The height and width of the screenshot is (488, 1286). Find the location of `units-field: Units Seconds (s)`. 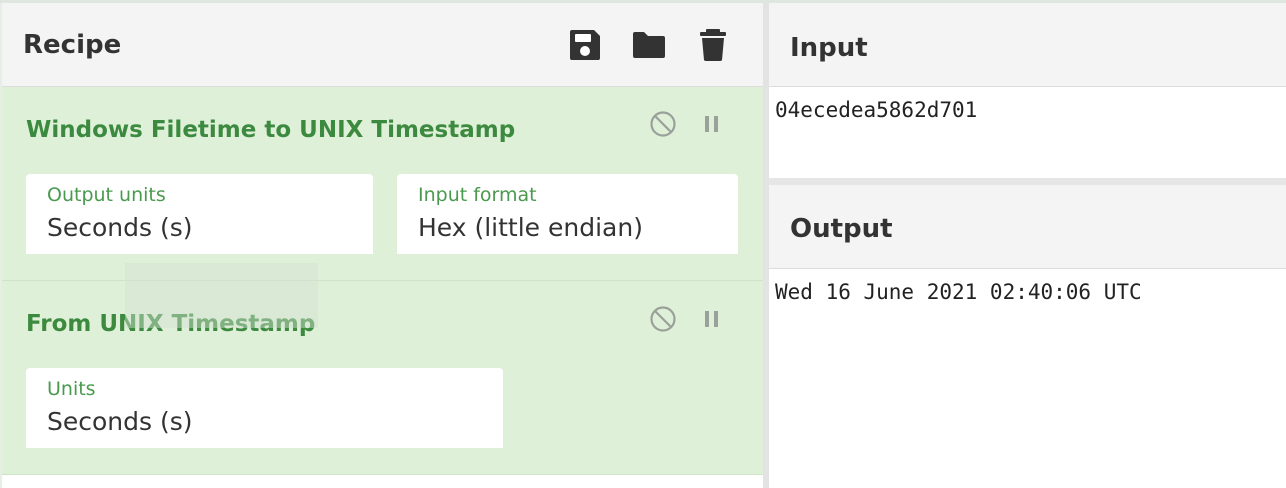

units-field: Units Seconds (s) is located at coordinates (264, 408).